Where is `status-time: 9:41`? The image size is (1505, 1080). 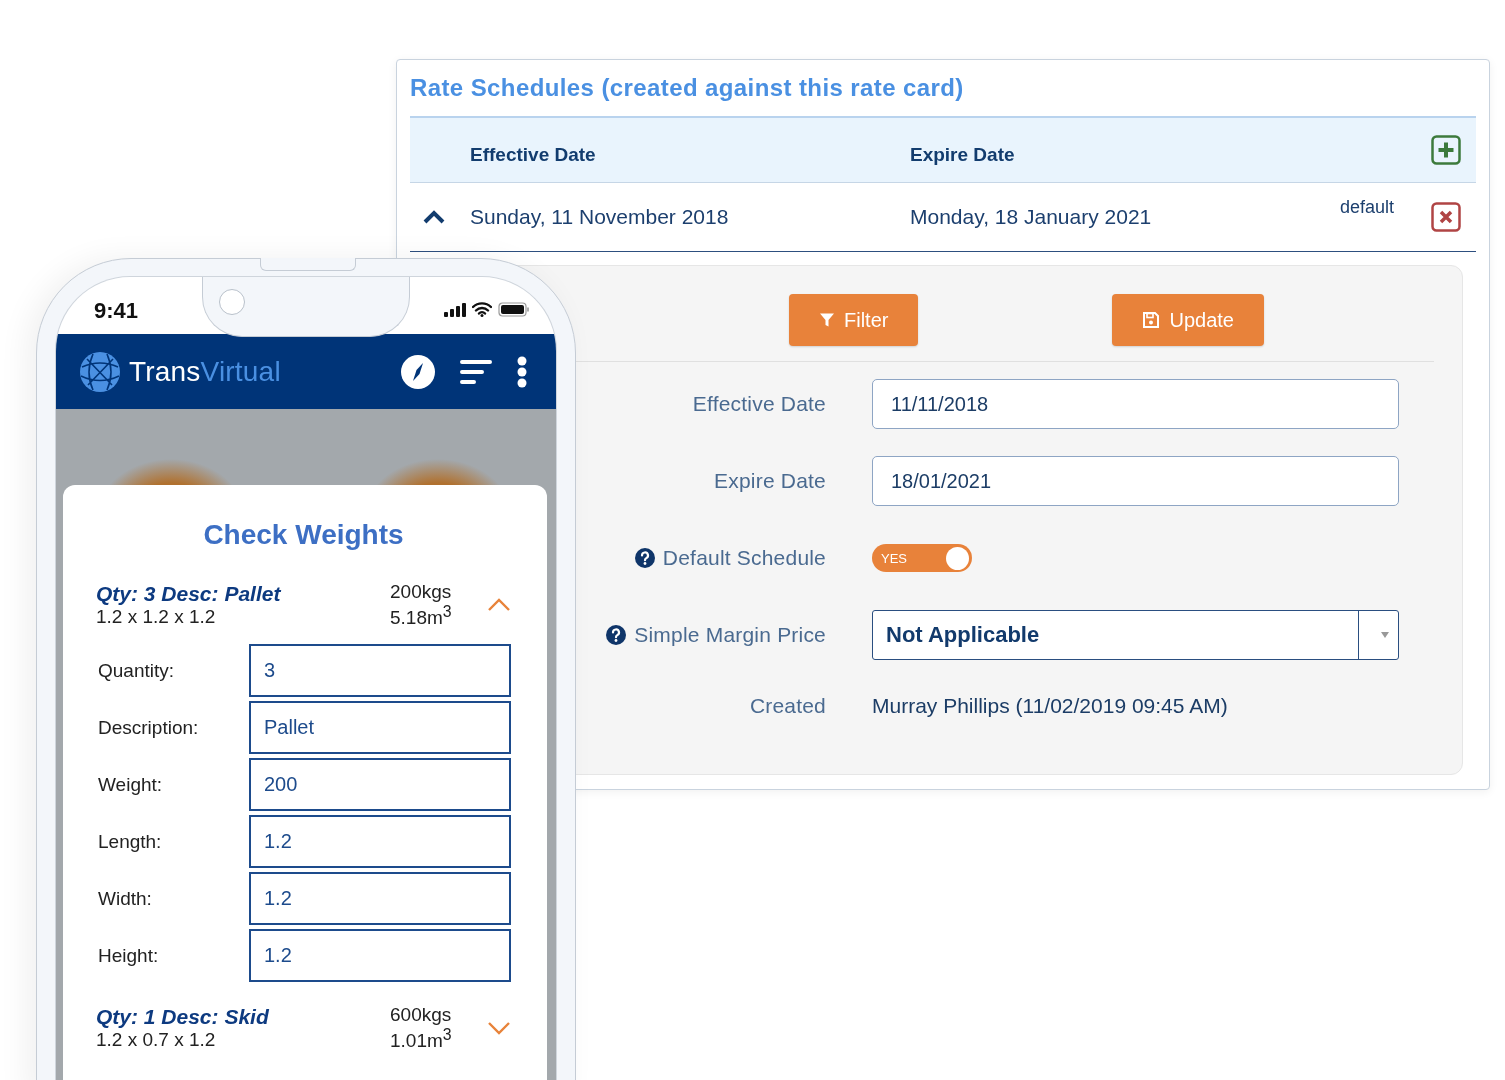 status-time: 9:41 is located at coordinates (116, 310).